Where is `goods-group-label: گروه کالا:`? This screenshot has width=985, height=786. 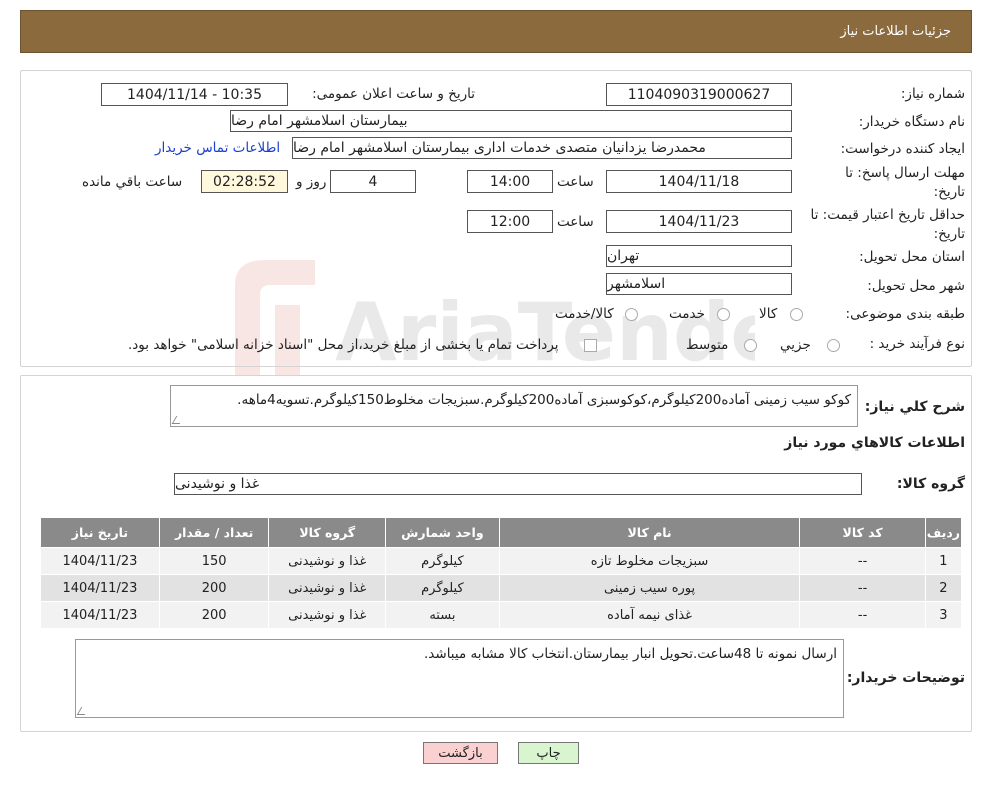
goods-group-label: گروه کالا: is located at coordinates (930, 484).